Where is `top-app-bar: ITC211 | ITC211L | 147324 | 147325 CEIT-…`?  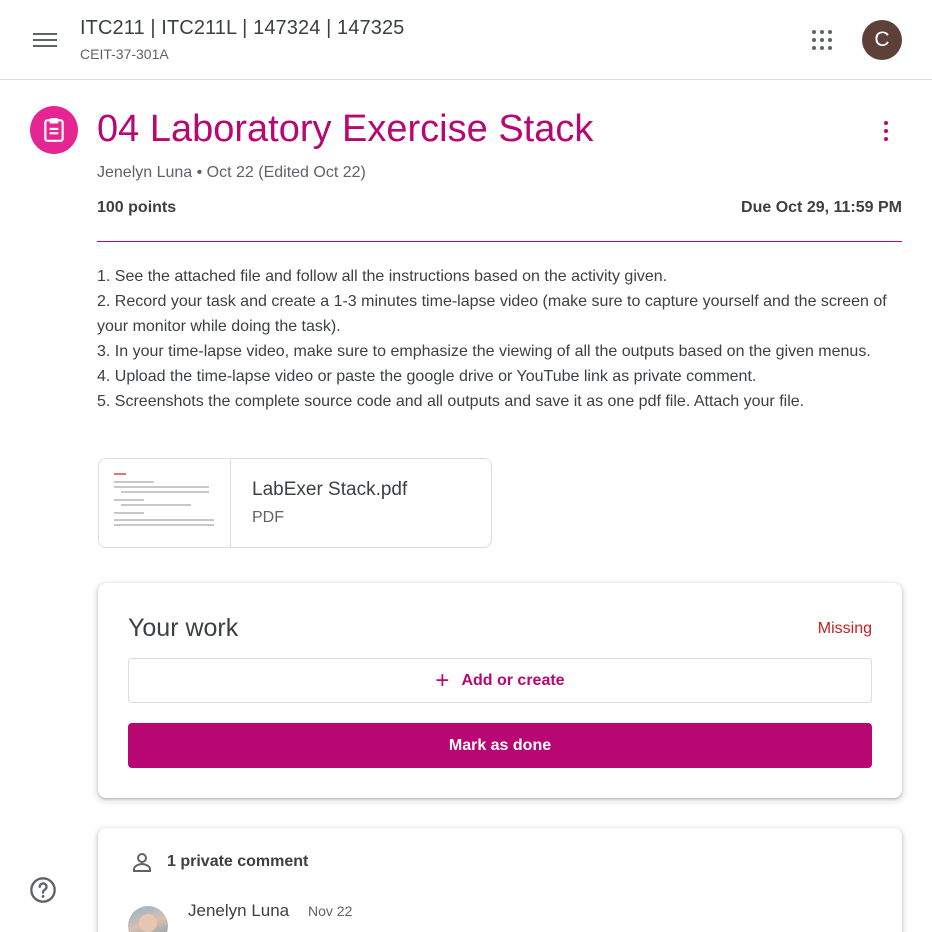
top-app-bar: ITC211 | ITC211L | 147324 | 147325 CEIT-… is located at coordinates (466, 40).